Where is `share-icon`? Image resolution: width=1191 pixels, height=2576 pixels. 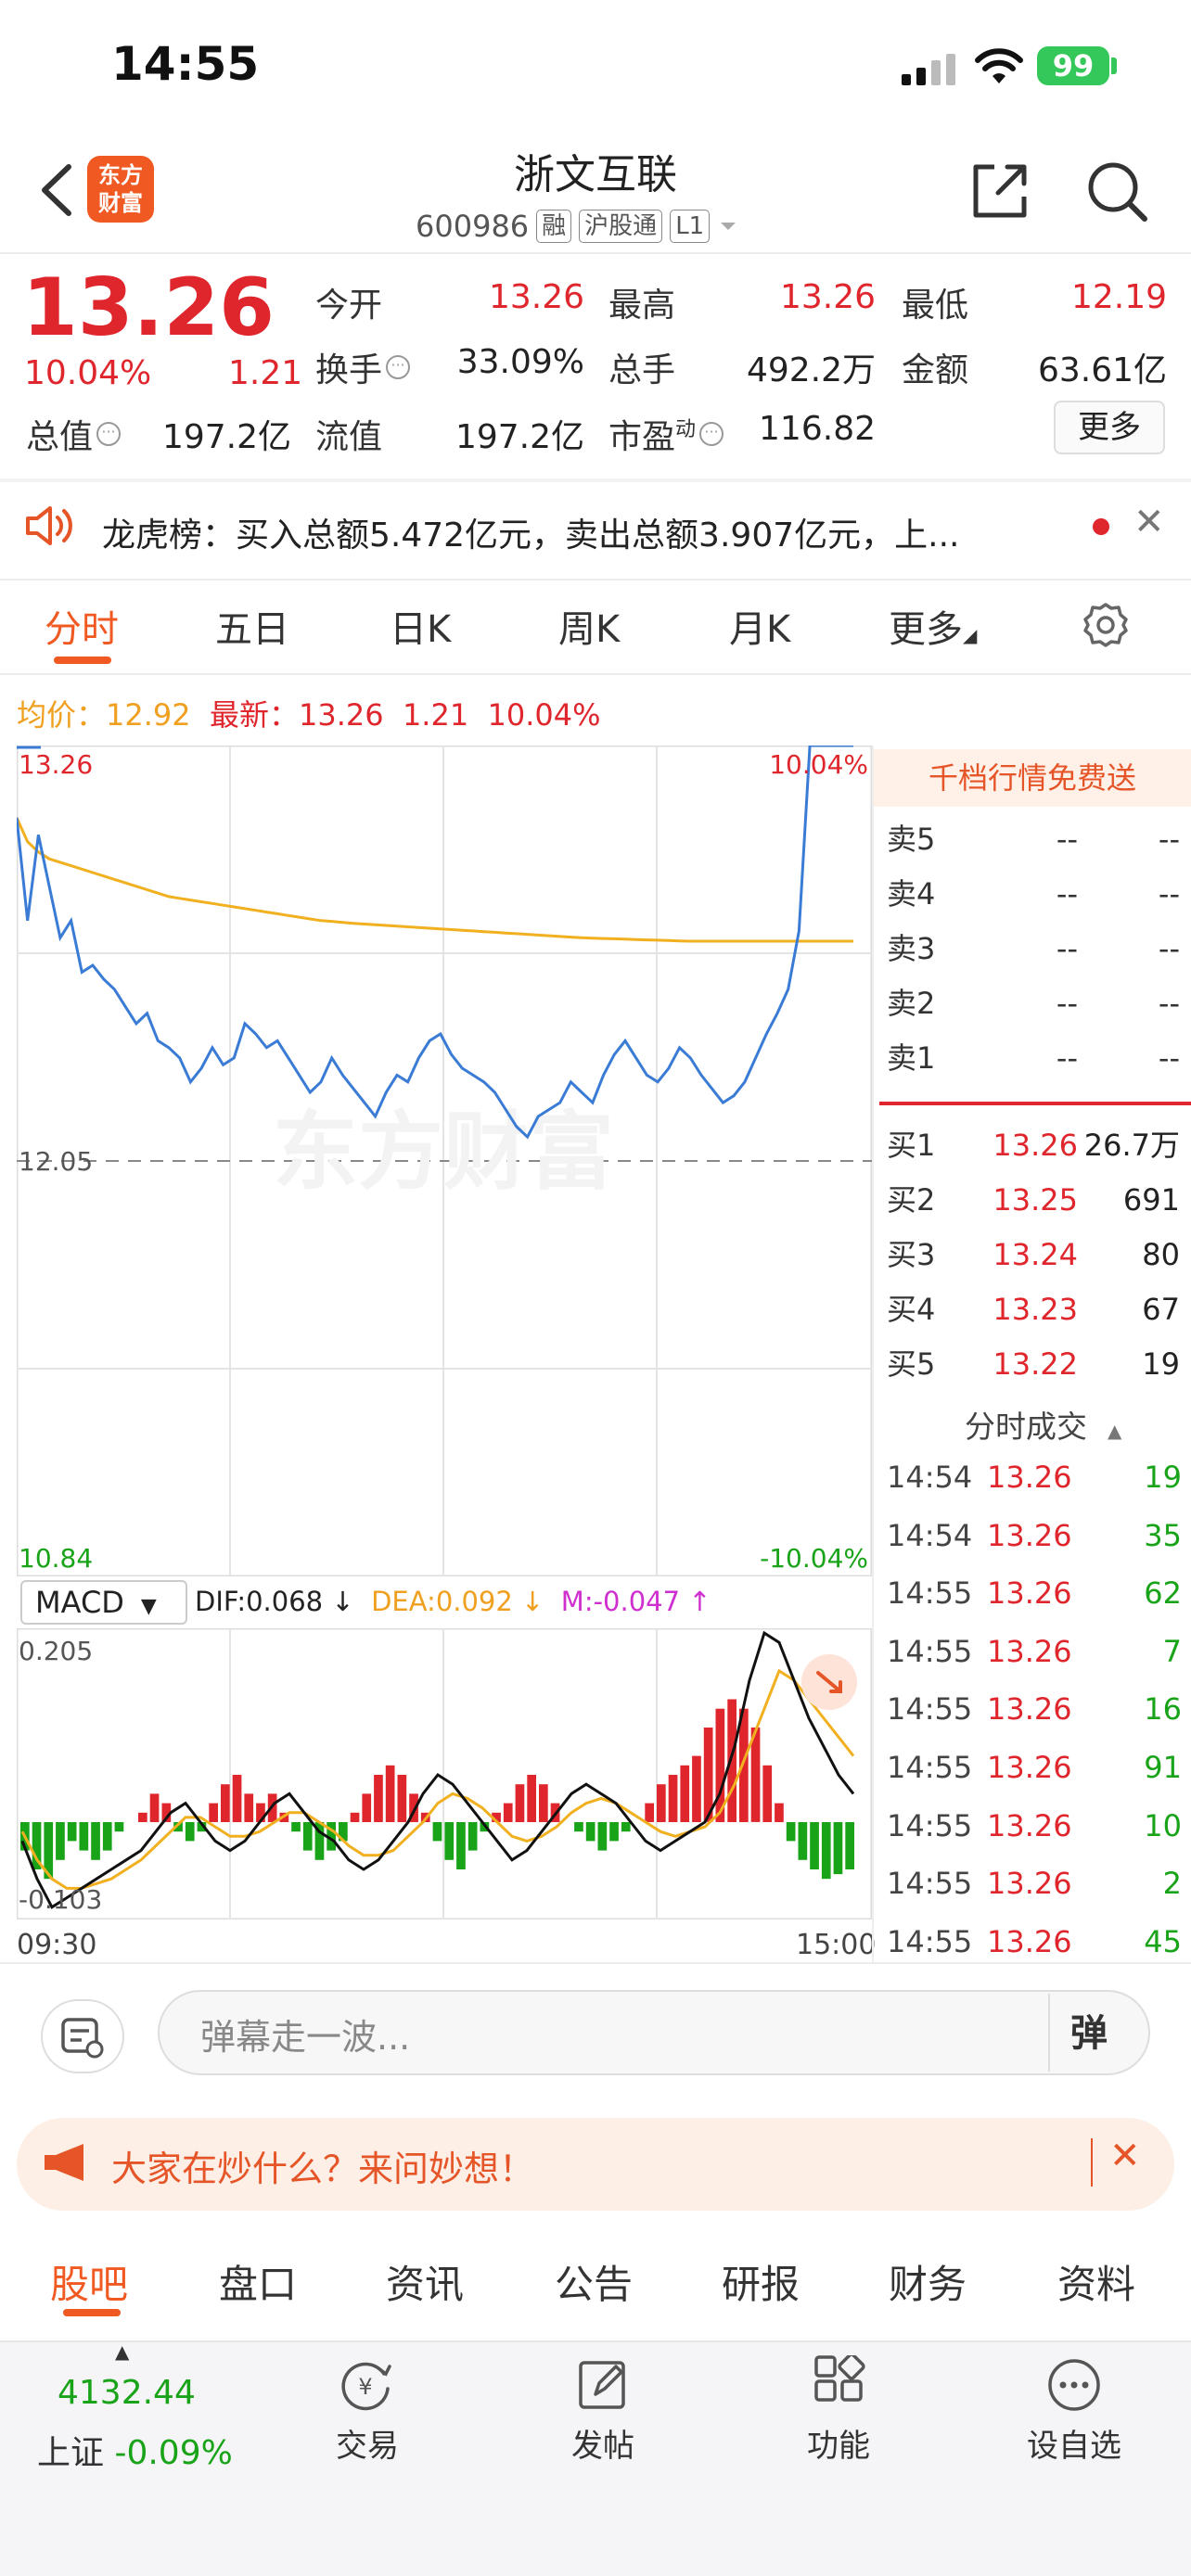
share-icon is located at coordinates (1000, 191).